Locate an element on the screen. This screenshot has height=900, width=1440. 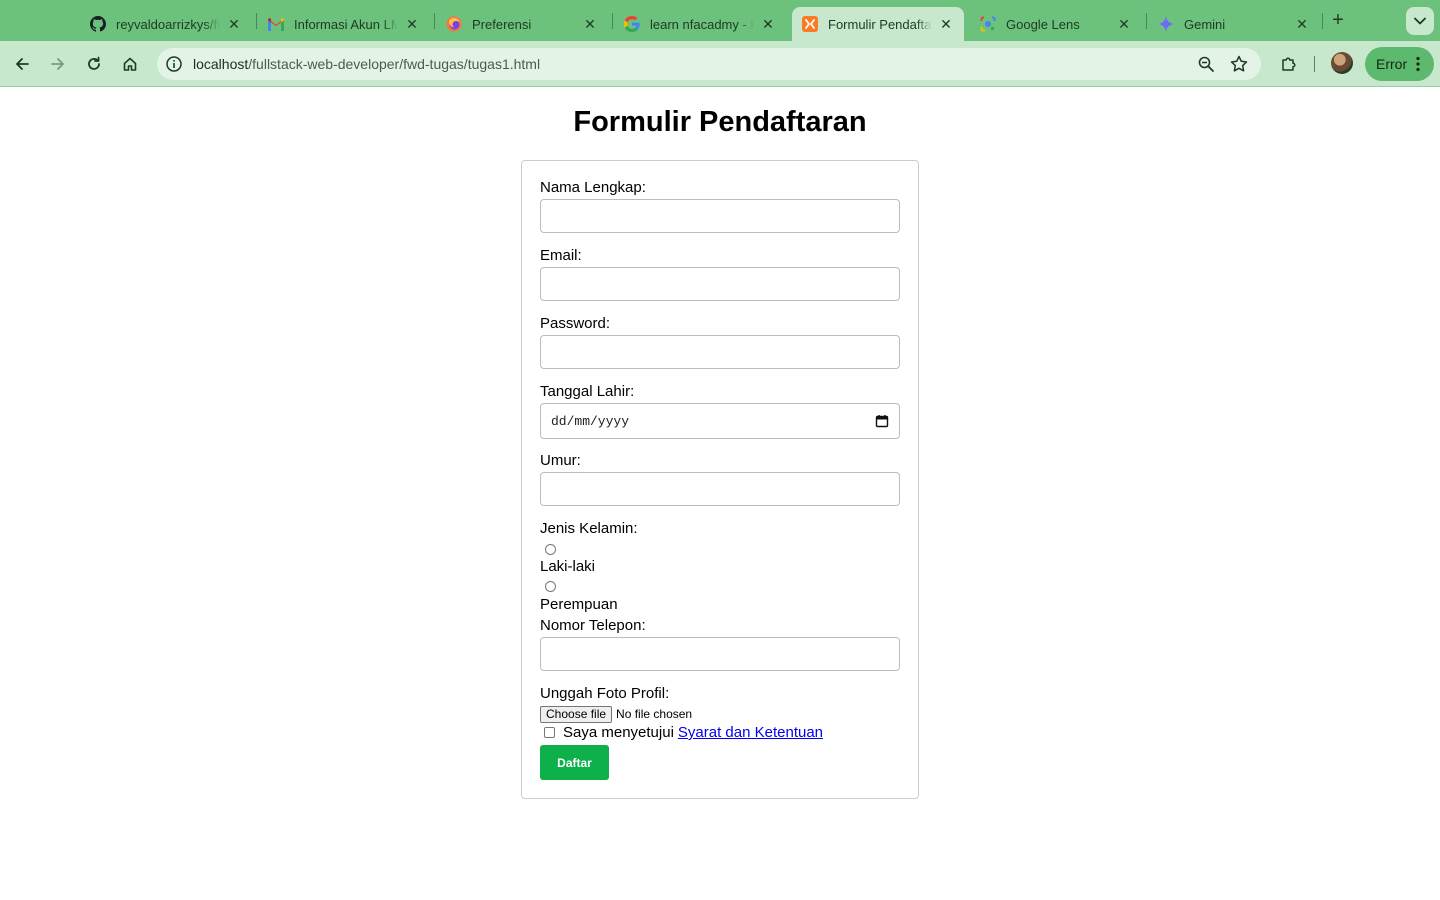
zoom-icon is located at coordinates (1206, 64).